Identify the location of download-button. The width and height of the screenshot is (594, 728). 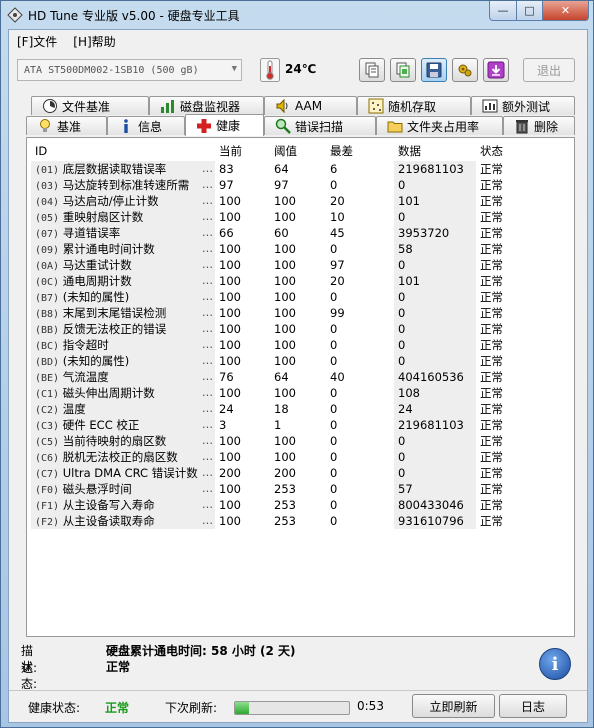
(496, 70).